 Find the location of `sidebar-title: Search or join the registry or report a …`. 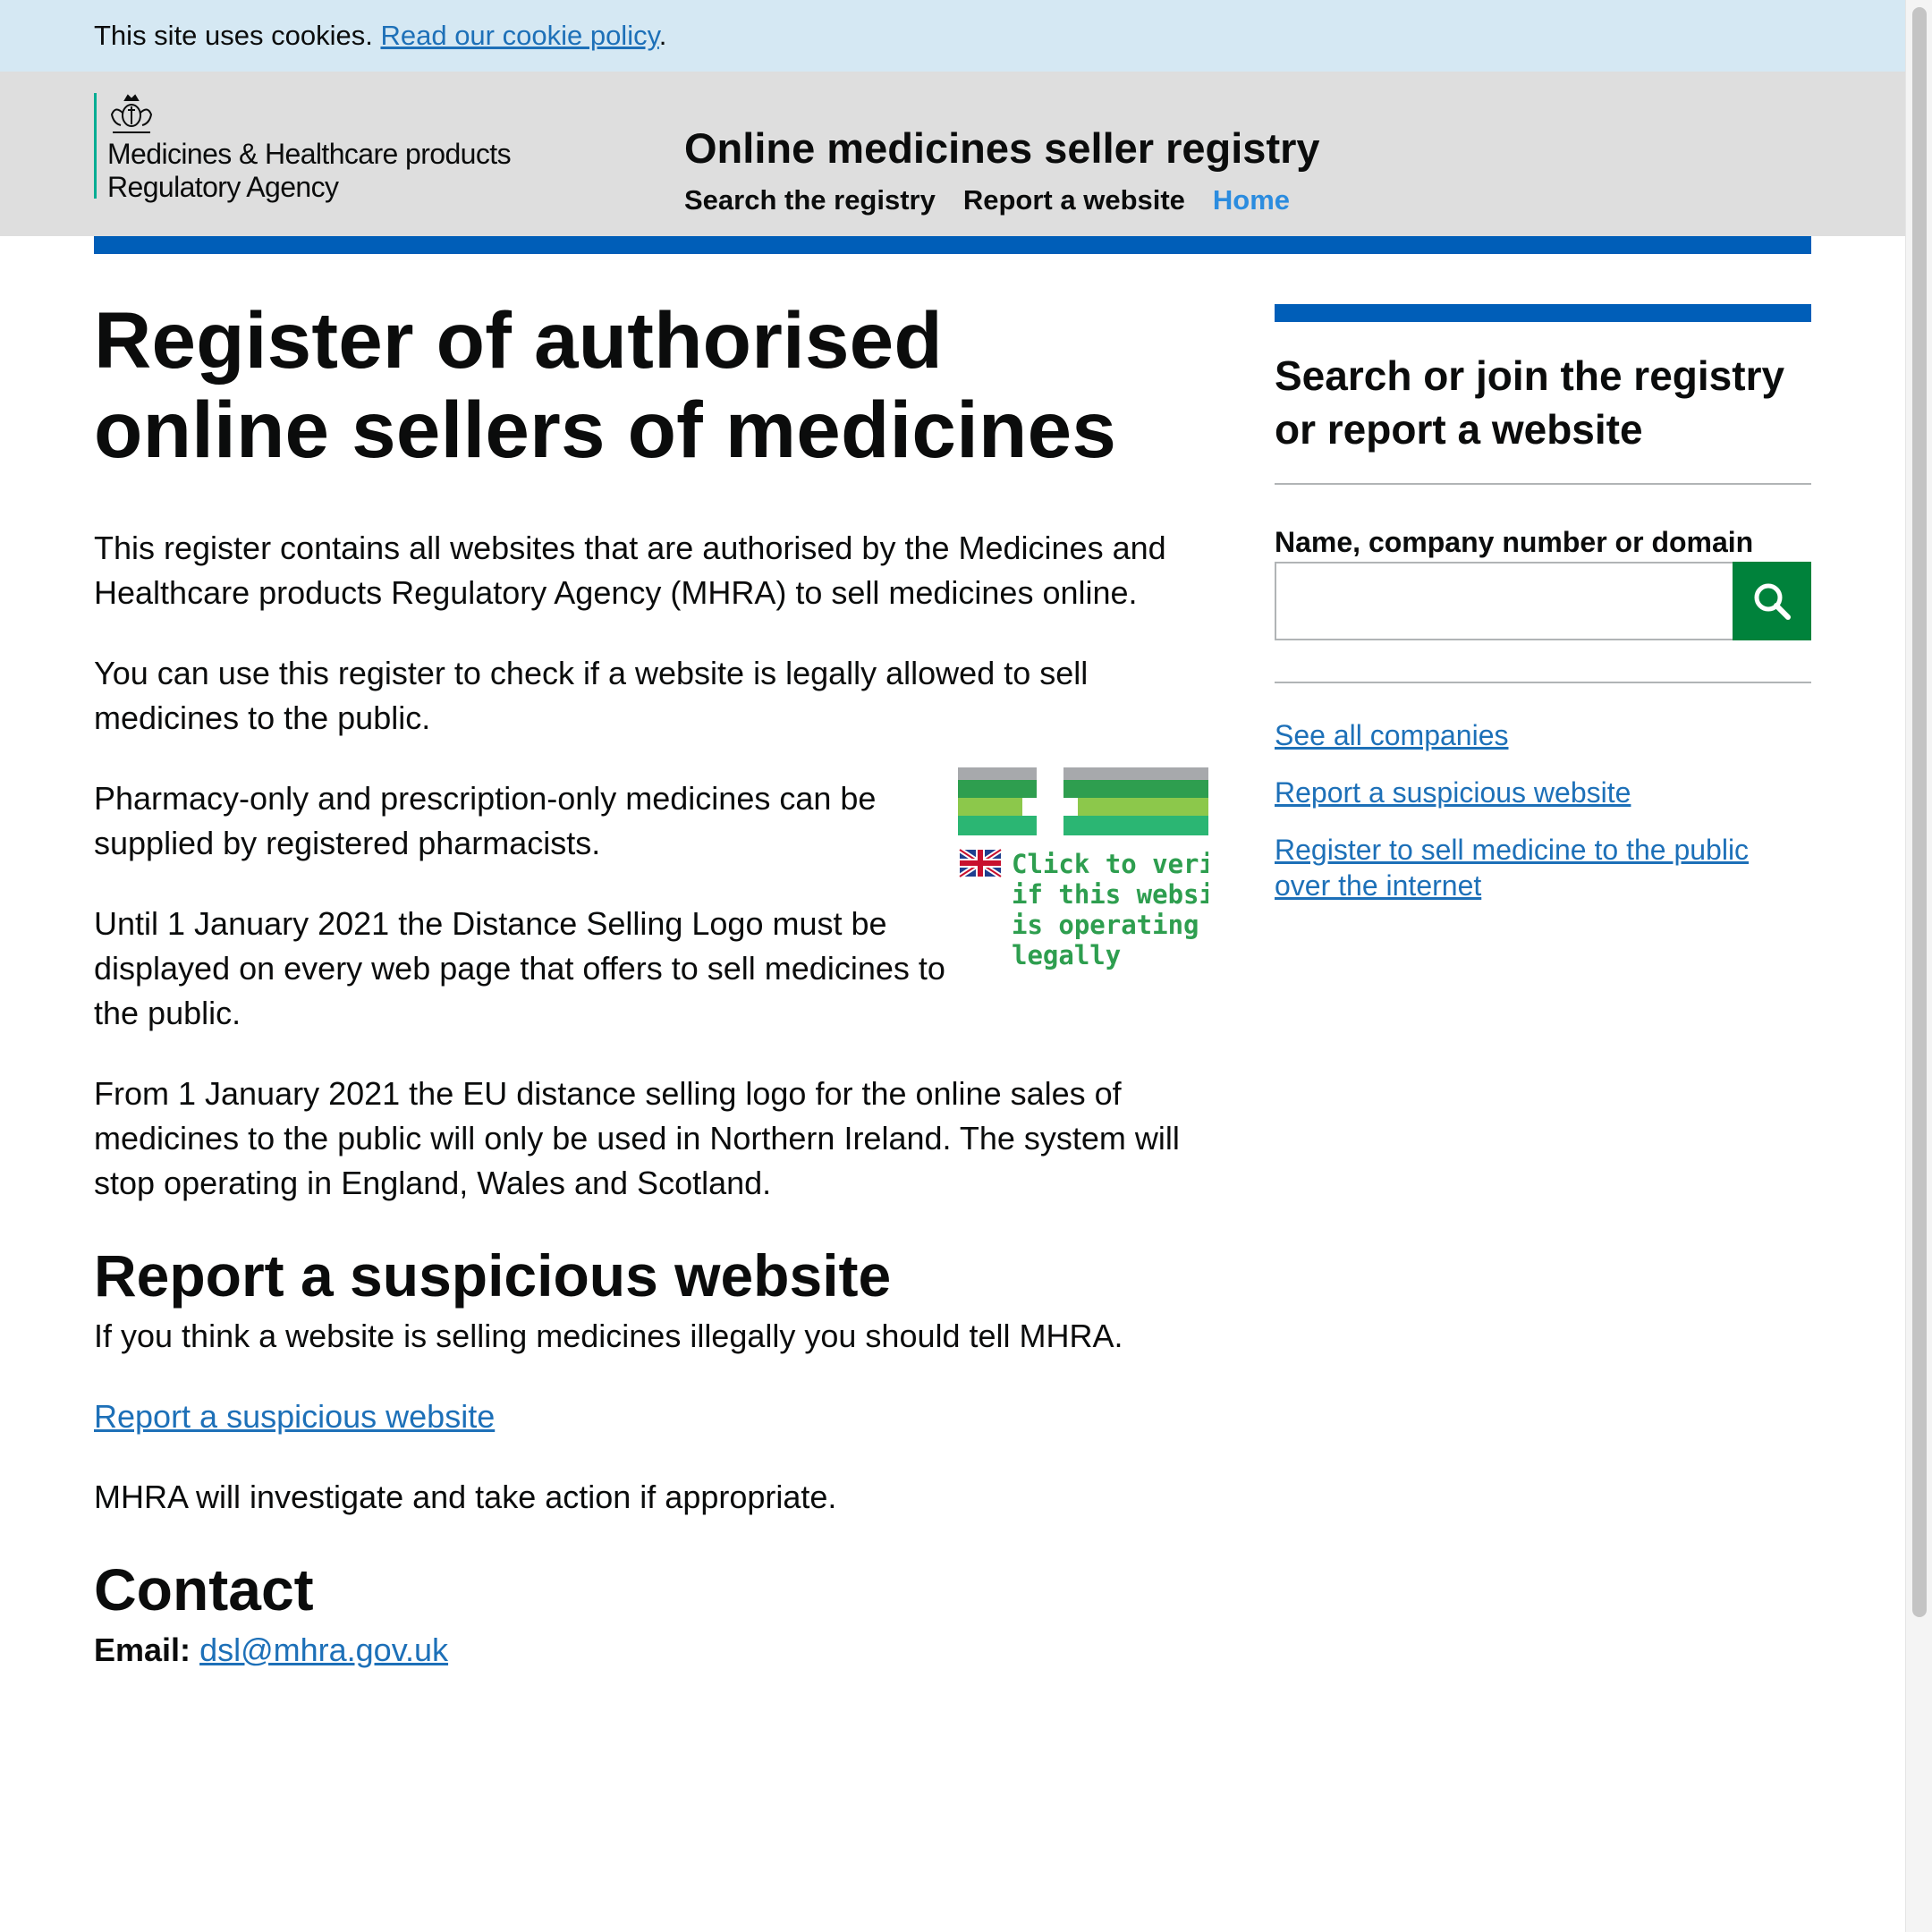

sidebar-title: Search or join the registry or report a … is located at coordinates (1530, 402).